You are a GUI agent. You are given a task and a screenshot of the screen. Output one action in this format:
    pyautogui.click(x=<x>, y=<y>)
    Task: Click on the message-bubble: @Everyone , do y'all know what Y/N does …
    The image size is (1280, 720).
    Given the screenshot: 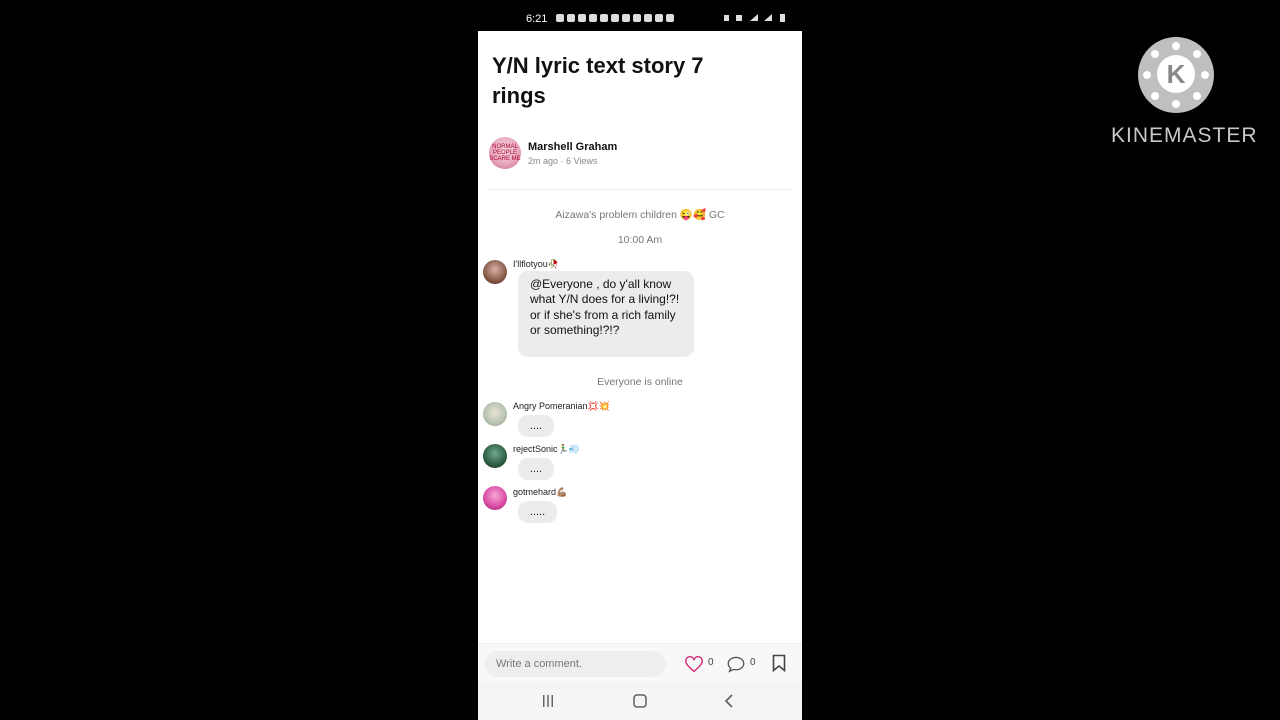 What is the action you would take?
    pyautogui.click(x=606, y=314)
    